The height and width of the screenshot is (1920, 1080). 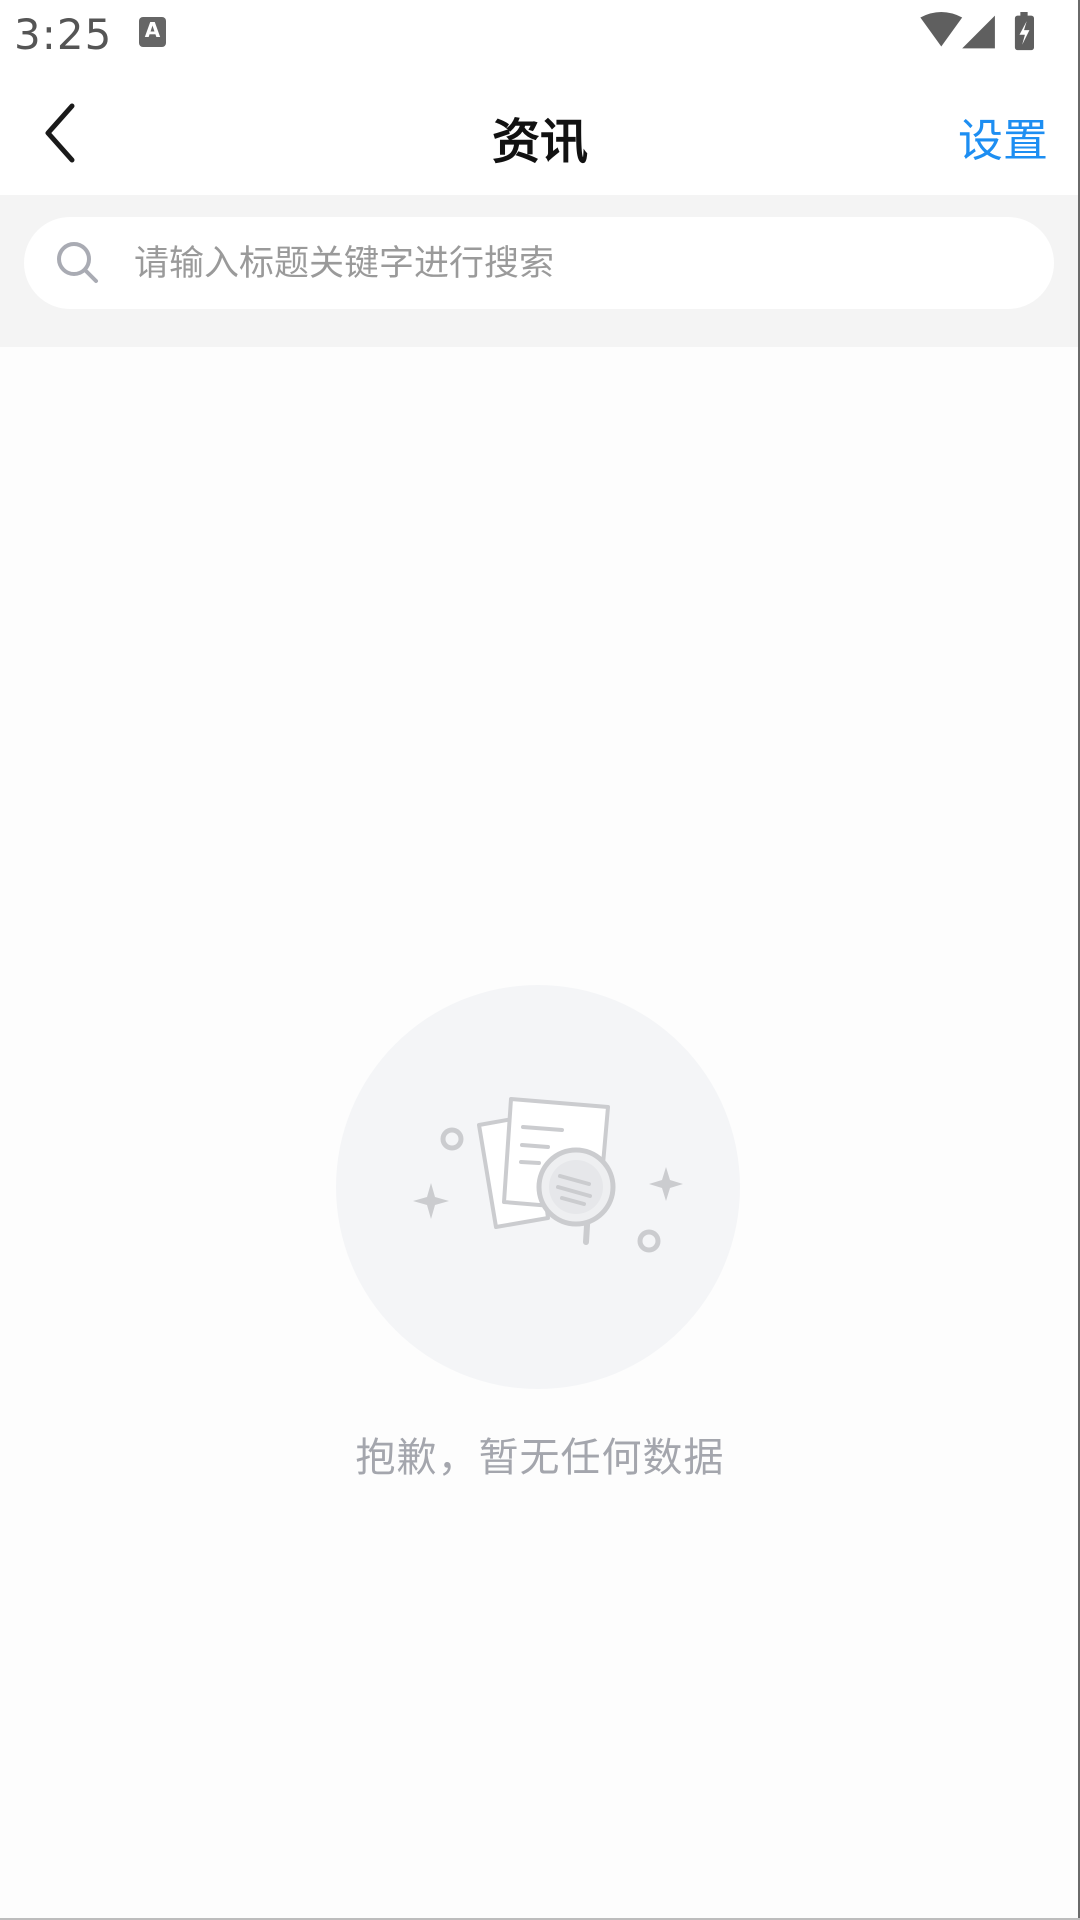 I want to click on settings-button: 设置, so click(x=1003, y=136).